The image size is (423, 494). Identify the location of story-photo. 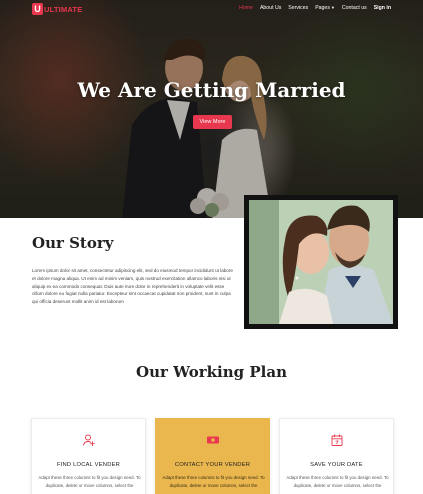
(321, 262).